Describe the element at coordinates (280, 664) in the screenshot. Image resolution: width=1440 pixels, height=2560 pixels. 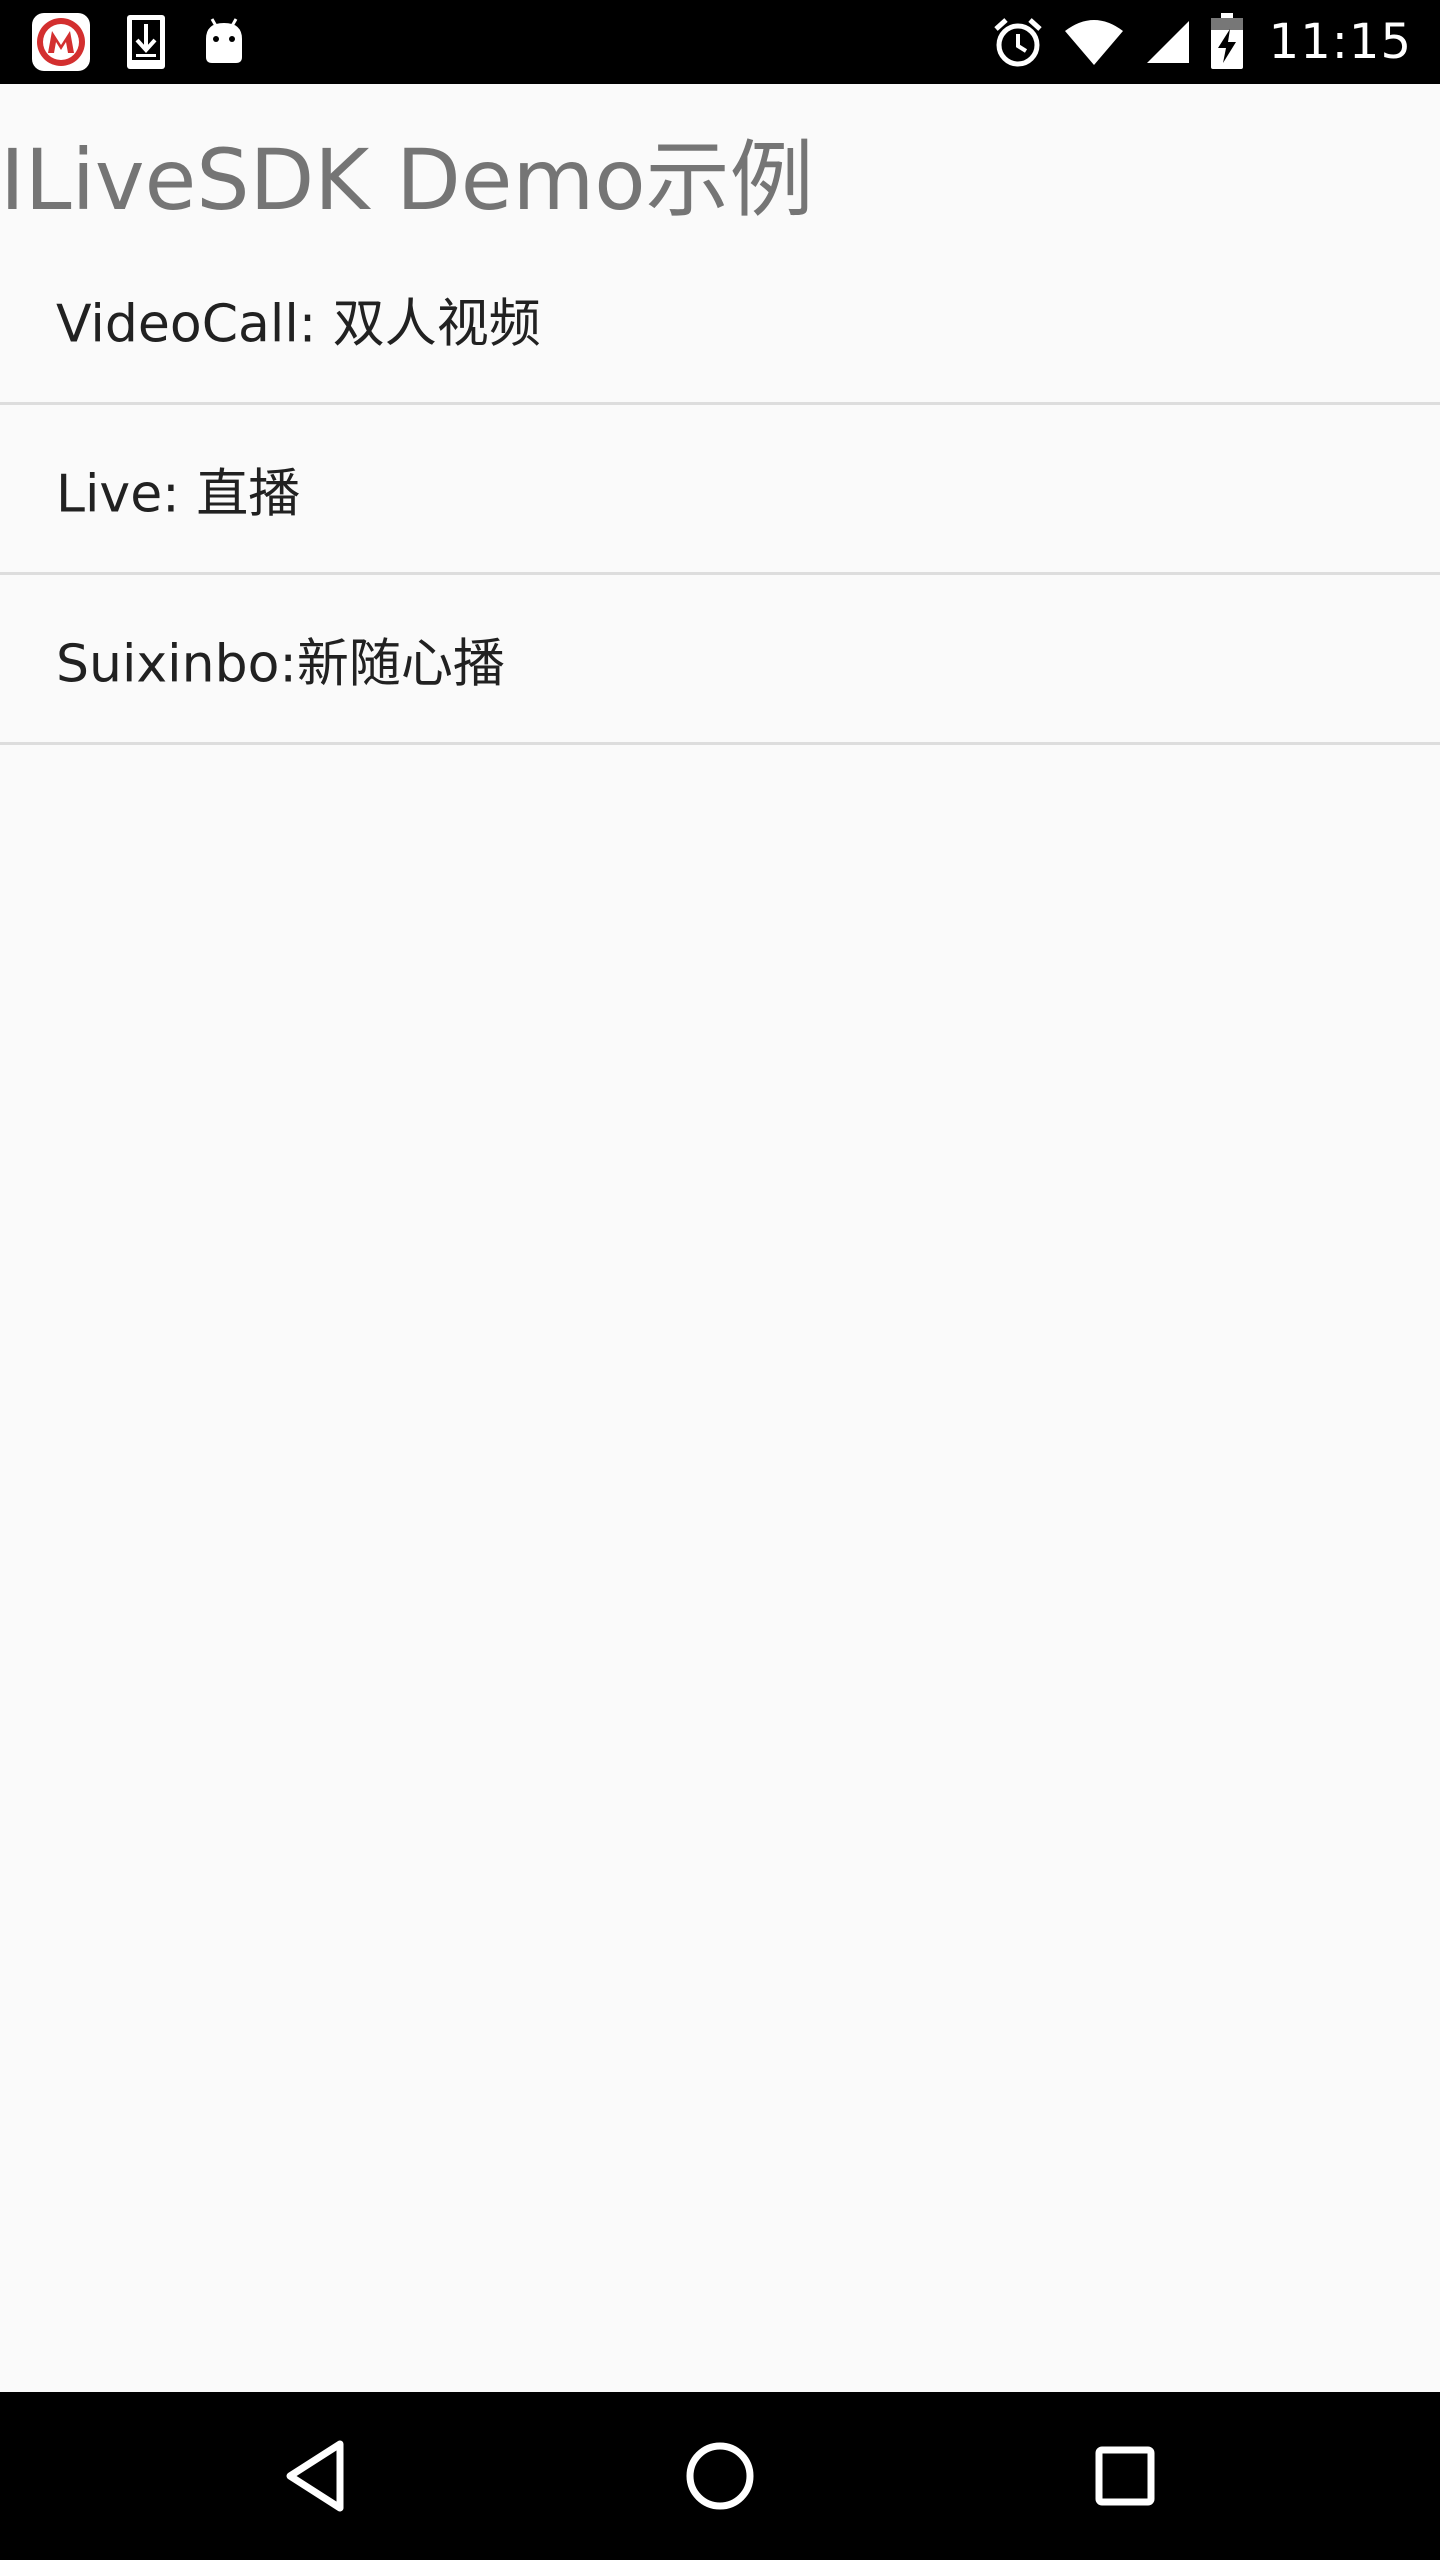
I see `menu-item-label: Suixinbo:新随心播` at that location.